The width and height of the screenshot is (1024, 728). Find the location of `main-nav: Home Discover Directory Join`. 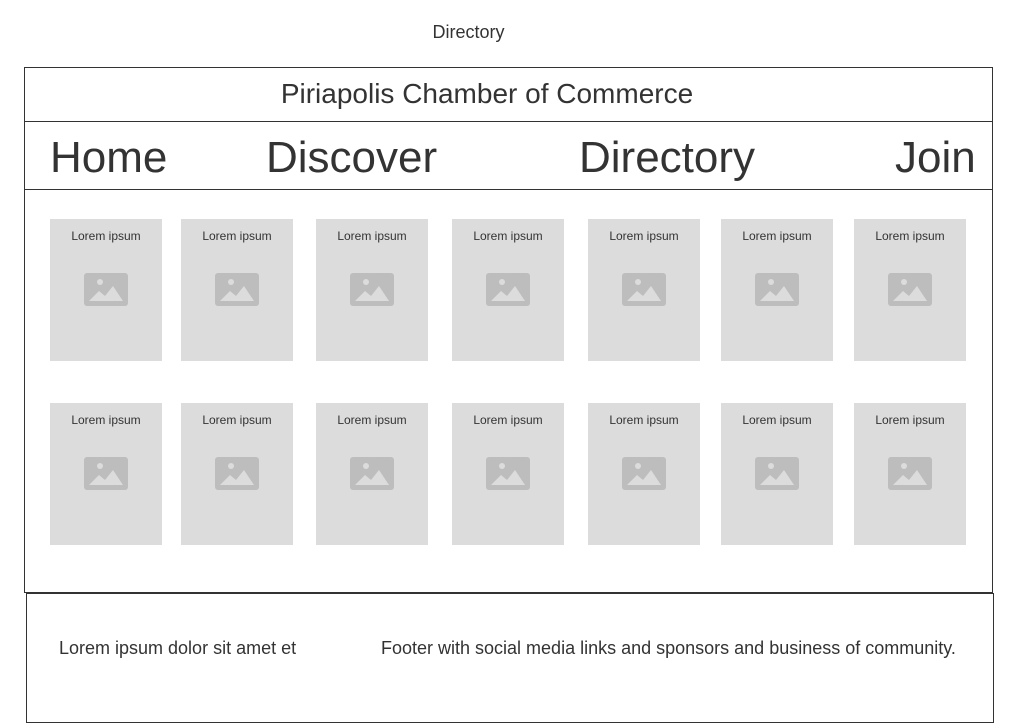

main-nav: Home Discover Directory Join is located at coordinates (508, 156).